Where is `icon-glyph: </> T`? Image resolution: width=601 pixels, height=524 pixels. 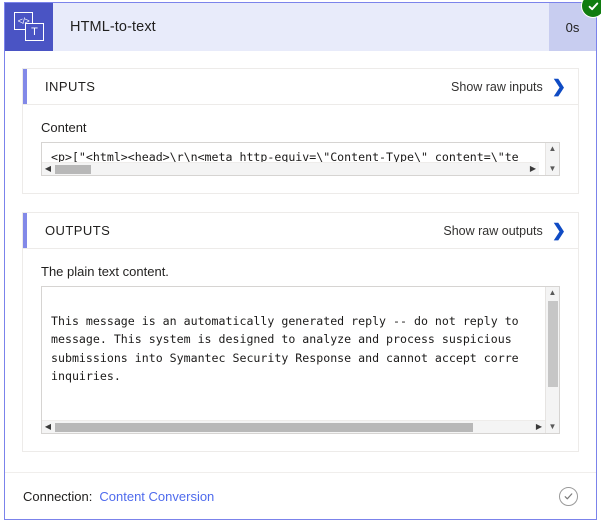 icon-glyph: </> T is located at coordinates (29, 27).